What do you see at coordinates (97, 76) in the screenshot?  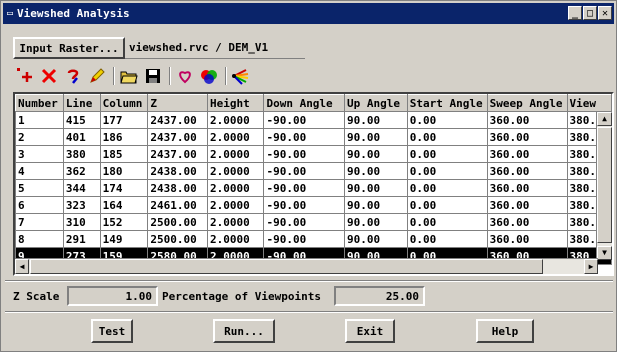 I see `pencil-icon` at bounding box center [97, 76].